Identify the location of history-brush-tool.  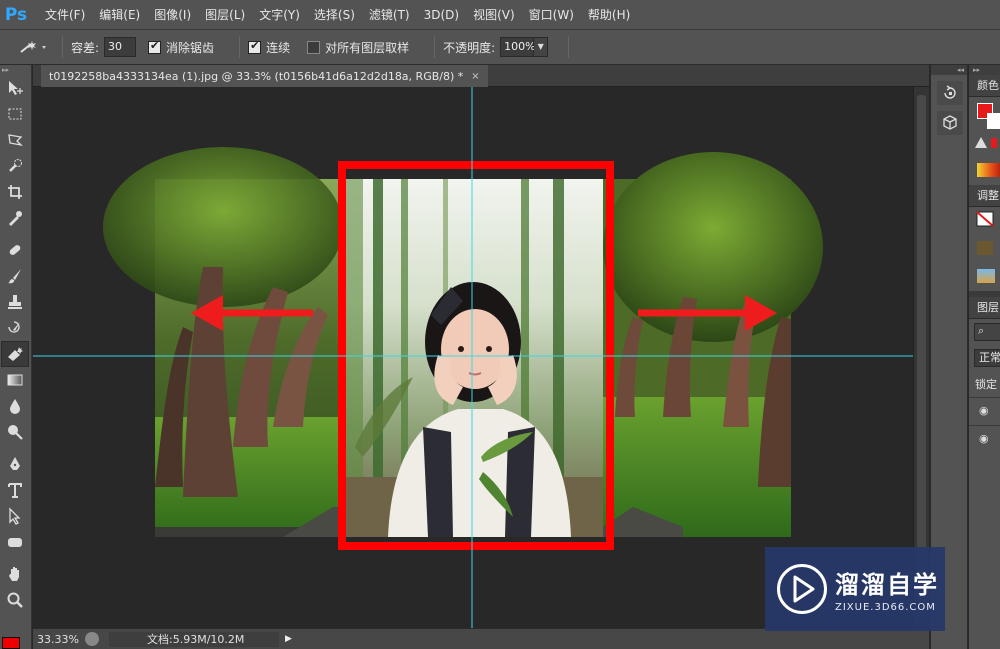
(15, 328).